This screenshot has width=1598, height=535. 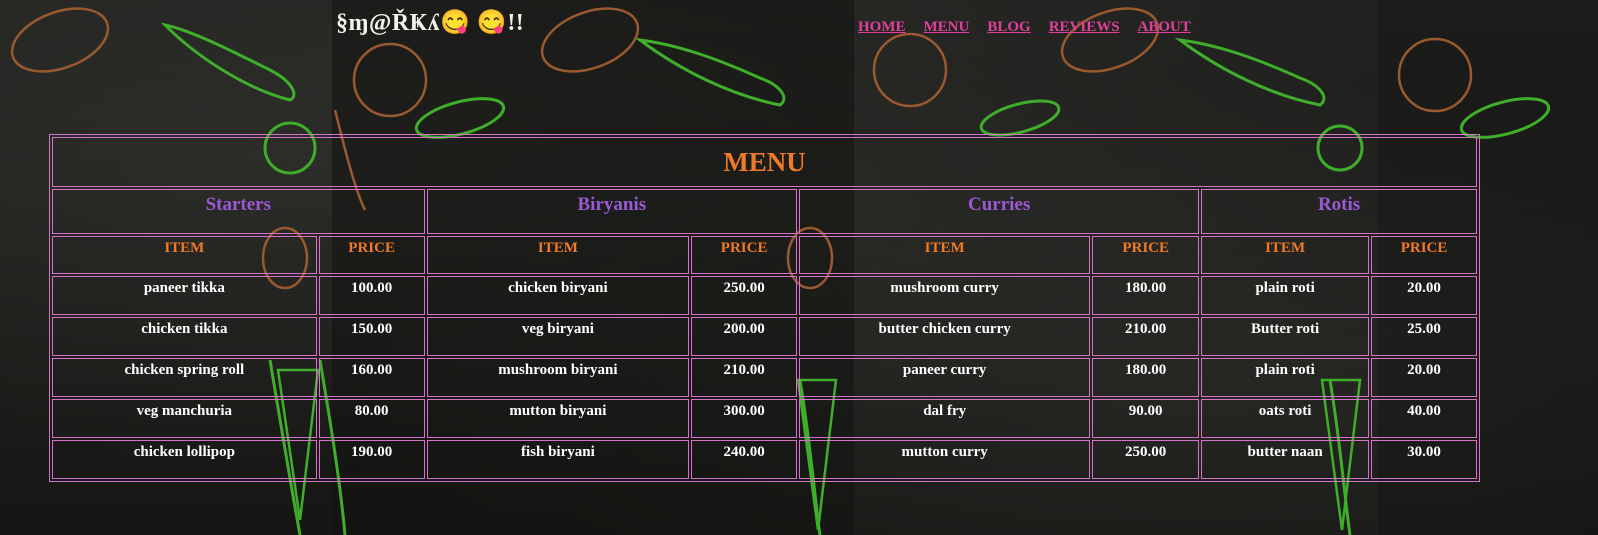 What do you see at coordinates (1033, 27) in the screenshot?
I see `top-navigation: HOME MENU BLOG REVIEWS ABOUT` at bounding box center [1033, 27].